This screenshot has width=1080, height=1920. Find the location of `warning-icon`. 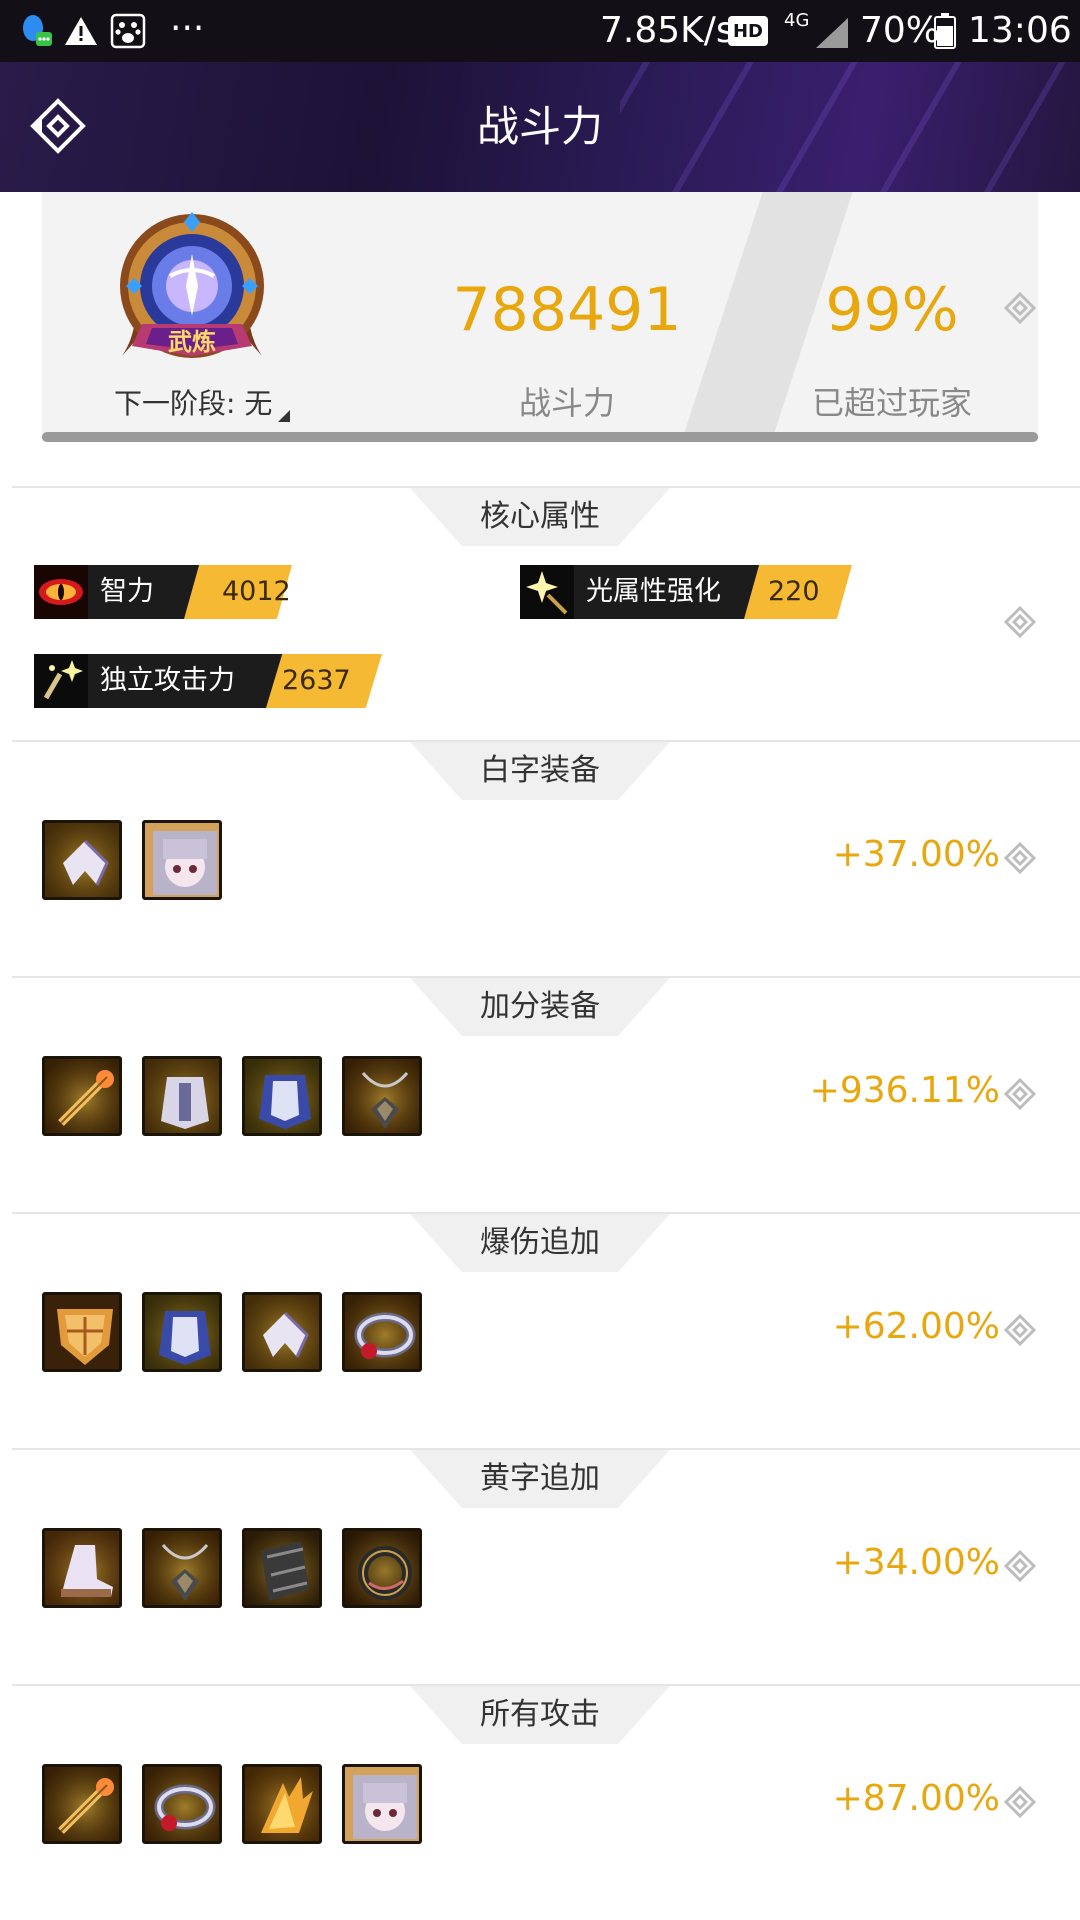

warning-icon is located at coordinates (81, 31).